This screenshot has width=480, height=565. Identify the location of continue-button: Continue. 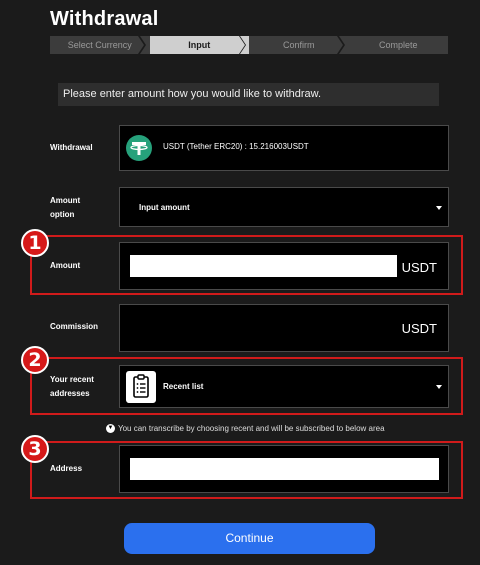
(249, 538).